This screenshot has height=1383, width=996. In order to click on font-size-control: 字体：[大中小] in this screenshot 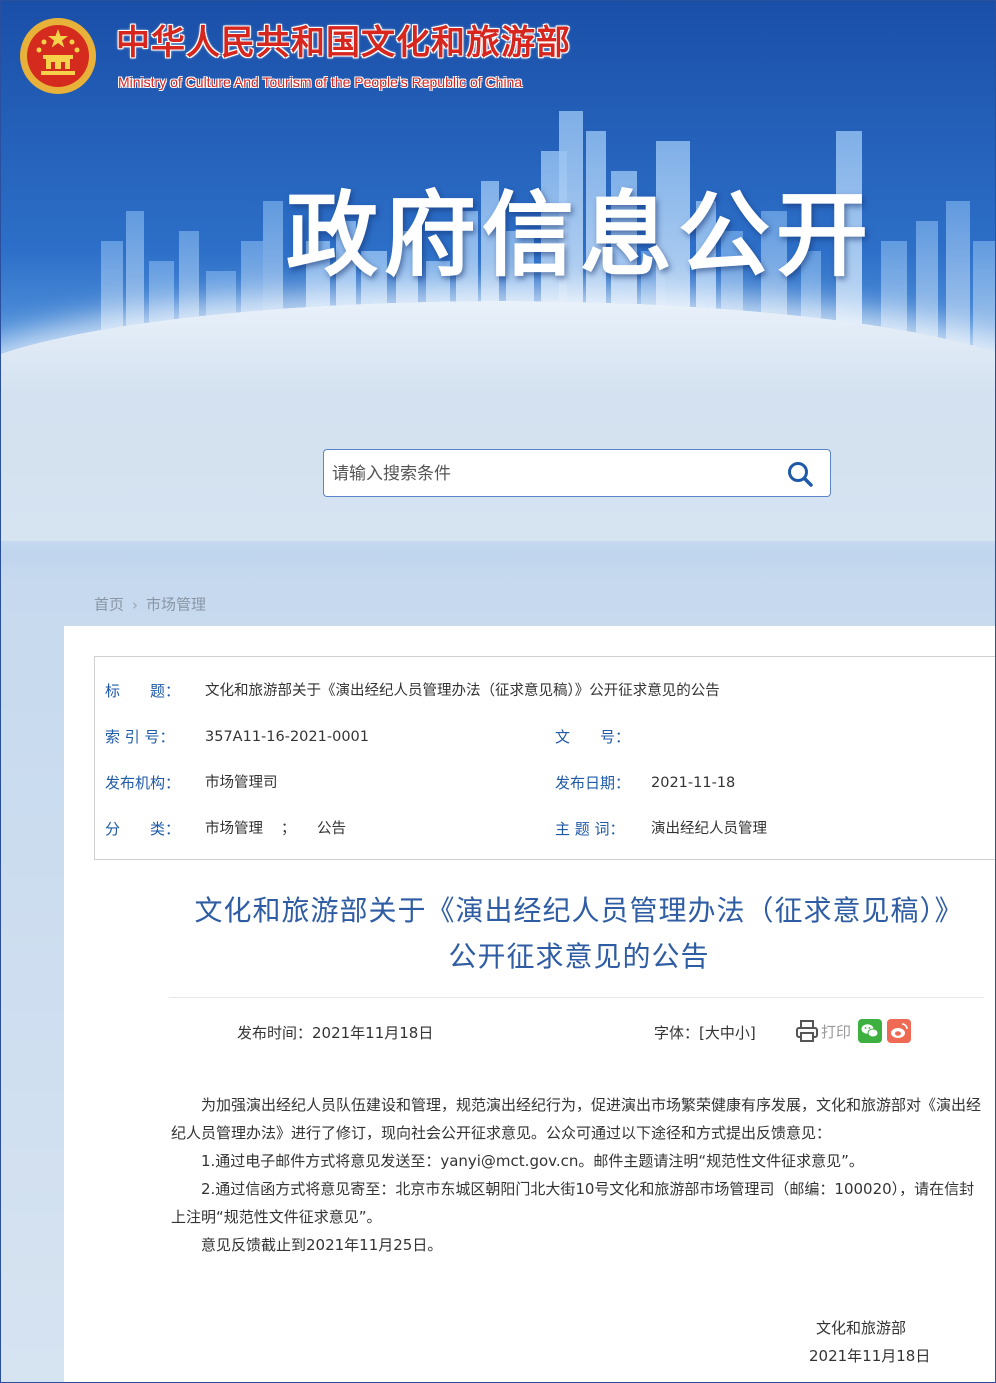, I will do `click(705, 1033)`.